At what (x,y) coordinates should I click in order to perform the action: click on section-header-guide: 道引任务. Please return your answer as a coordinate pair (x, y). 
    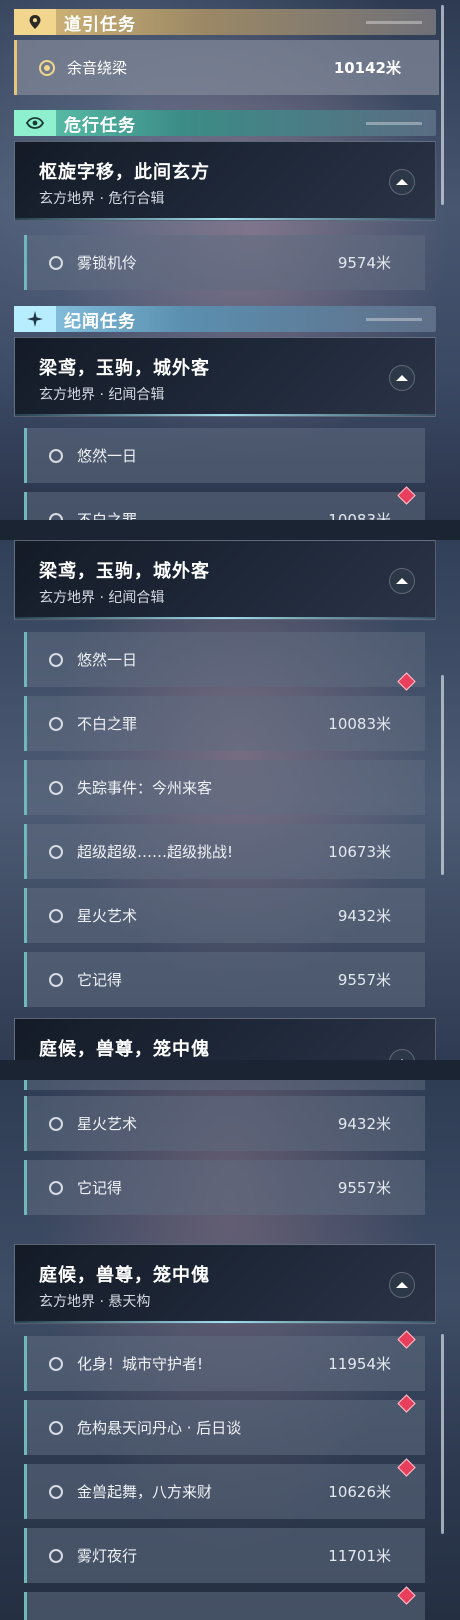
    Looking at the image, I should click on (225, 22).